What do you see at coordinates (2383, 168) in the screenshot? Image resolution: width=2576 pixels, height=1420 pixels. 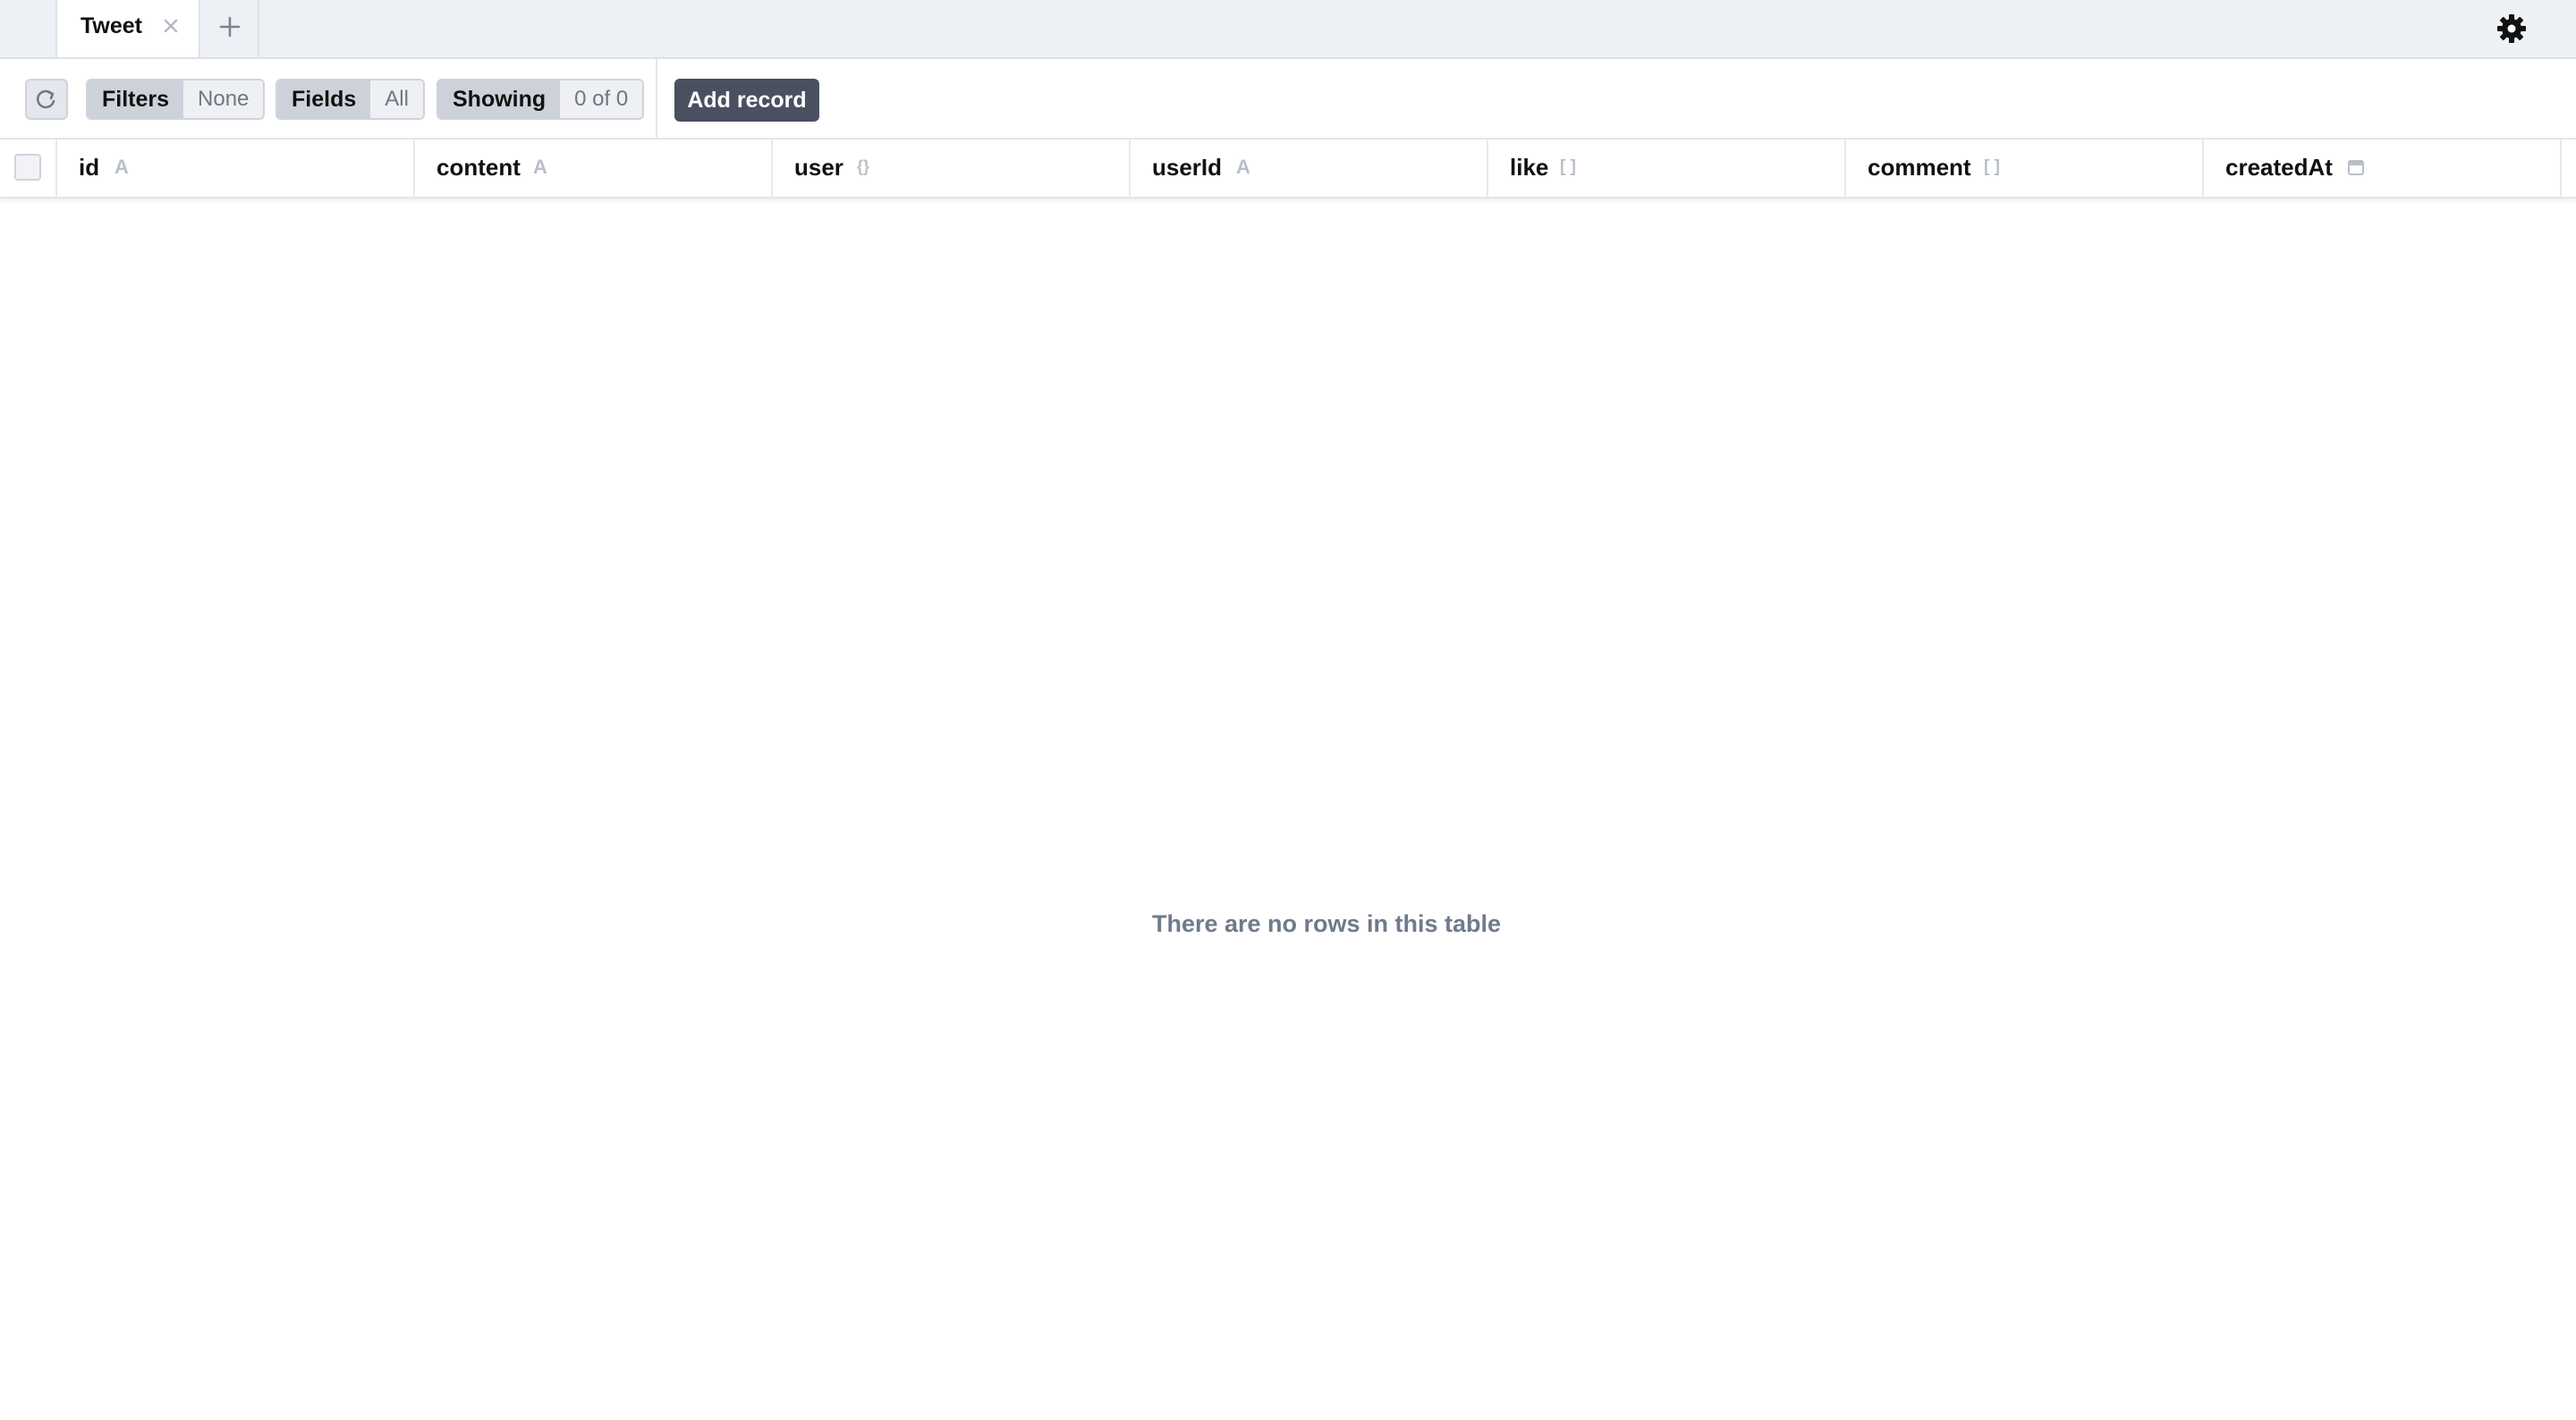 I see `column-header-createdat: createdAt` at bounding box center [2383, 168].